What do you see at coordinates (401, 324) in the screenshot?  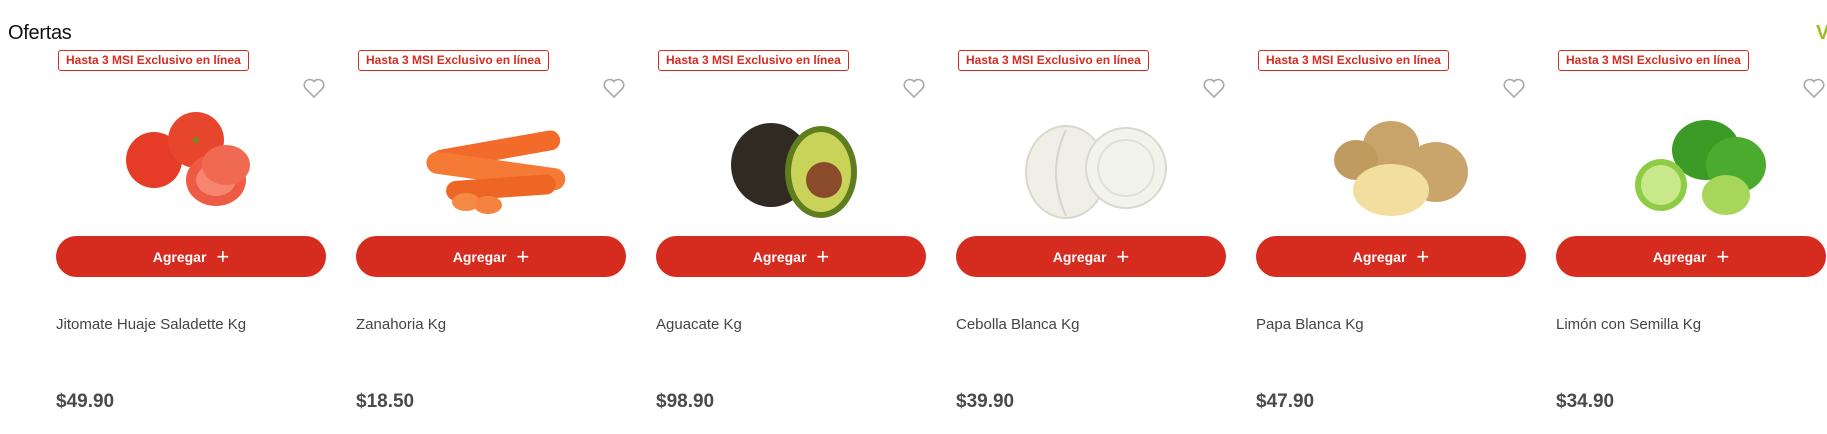 I see `product-name: Zanahoria Kg` at bounding box center [401, 324].